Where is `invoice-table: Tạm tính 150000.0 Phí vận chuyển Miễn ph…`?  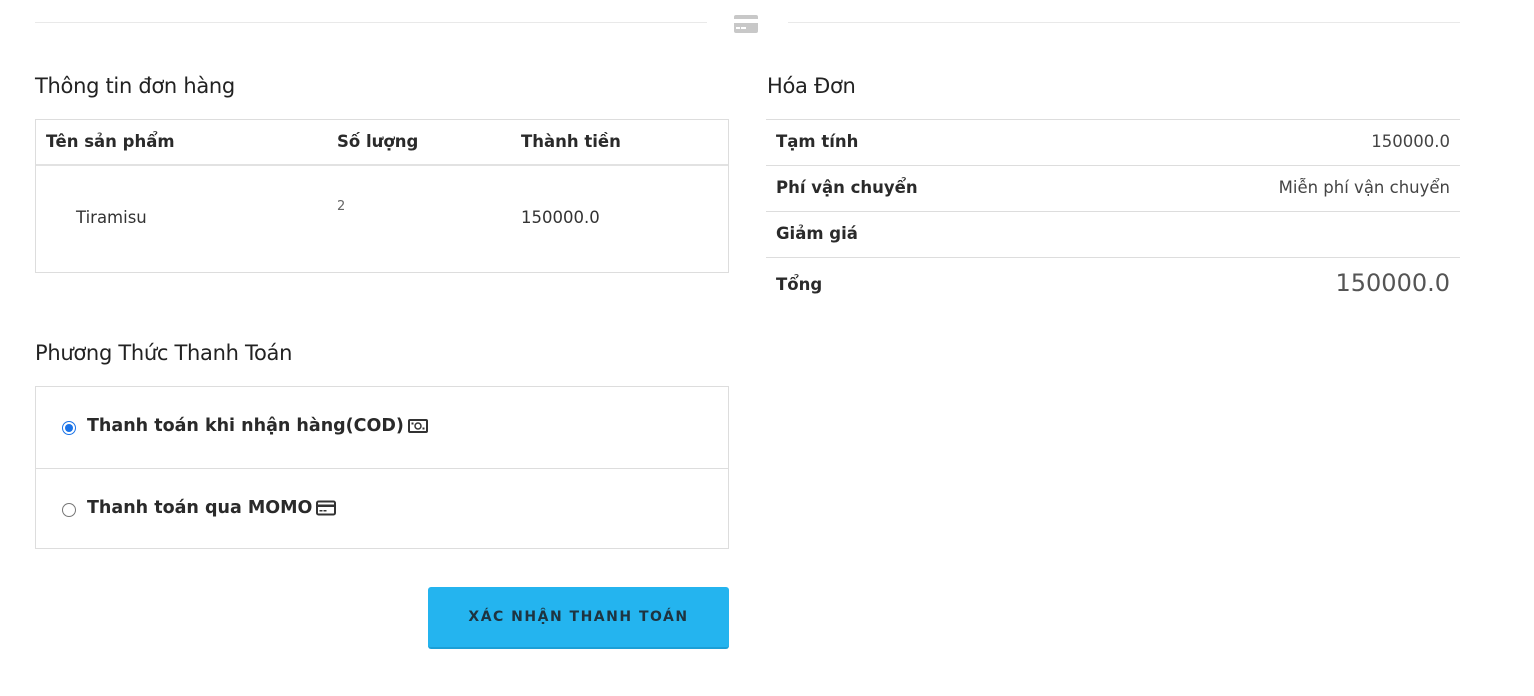
invoice-table: Tạm tính 150000.0 Phí vận chuyển Miễn ph… is located at coordinates (1113, 217).